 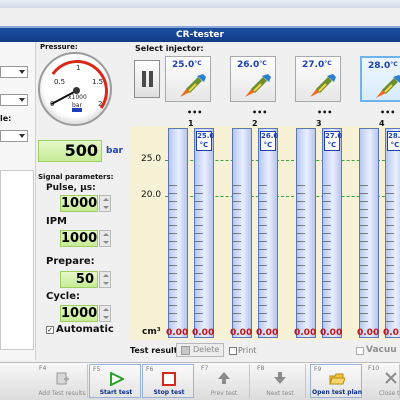 What do you see at coordinates (63, 296) in the screenshot?
I see `cycle-label: Cycle:` at bounding box center [63, 296].